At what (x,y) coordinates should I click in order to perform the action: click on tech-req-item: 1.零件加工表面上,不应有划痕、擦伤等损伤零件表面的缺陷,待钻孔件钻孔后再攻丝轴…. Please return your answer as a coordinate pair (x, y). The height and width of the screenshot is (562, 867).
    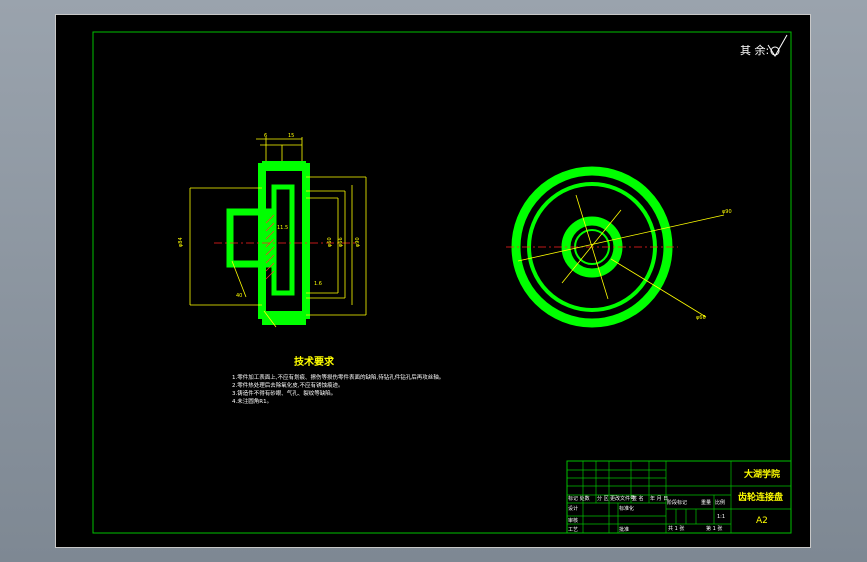
    Looking at the image, I should click on (338, 377).